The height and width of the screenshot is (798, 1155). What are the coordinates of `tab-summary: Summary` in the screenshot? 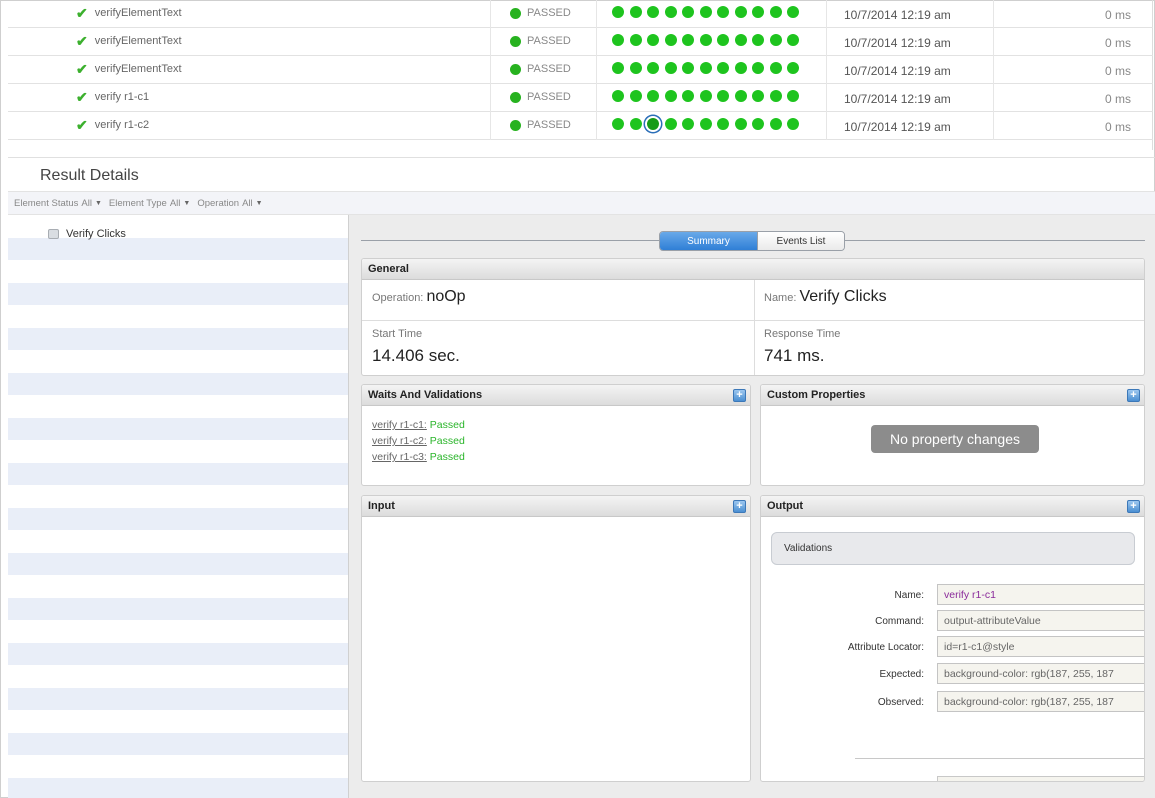 It's located at (708, 241).